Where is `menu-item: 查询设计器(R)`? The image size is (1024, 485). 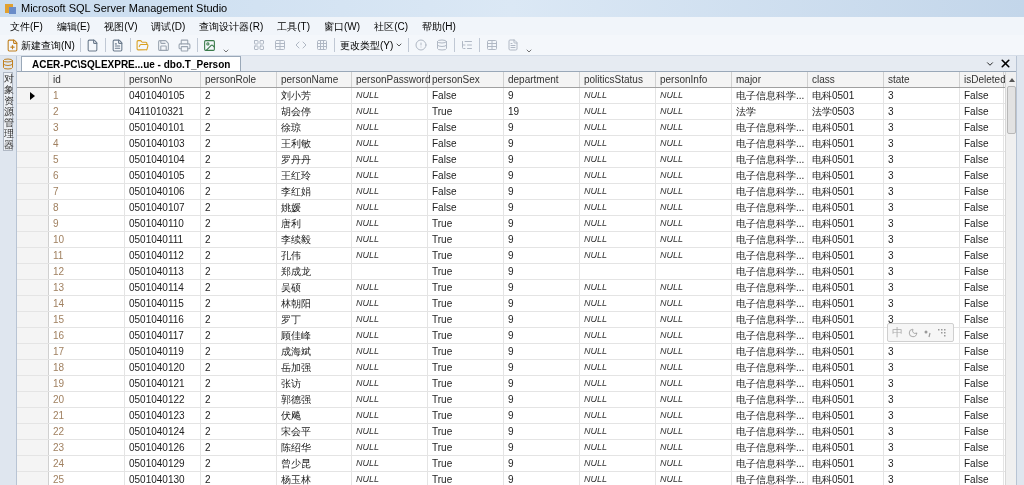 menu-item: 查询设计器(R) is located at coordinates (231, 26).